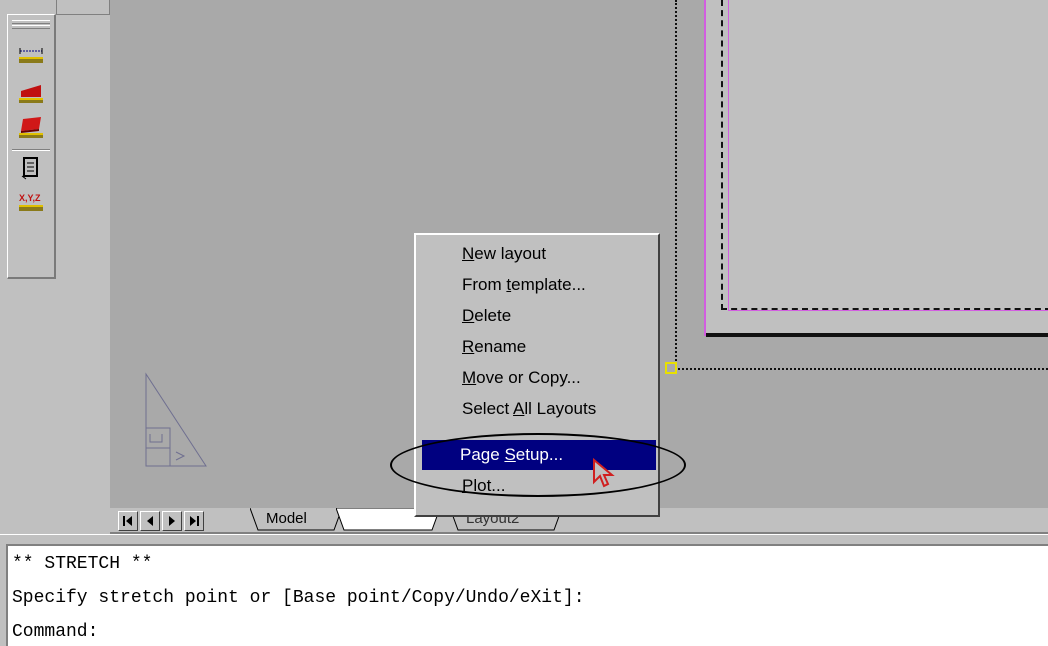 The height and width of the screenshot is (646, 1048). What do you see at coordinates (541, 347) in the screenshot?
I see `menu-item-rename: Rename` at bounding box center [541, 347].